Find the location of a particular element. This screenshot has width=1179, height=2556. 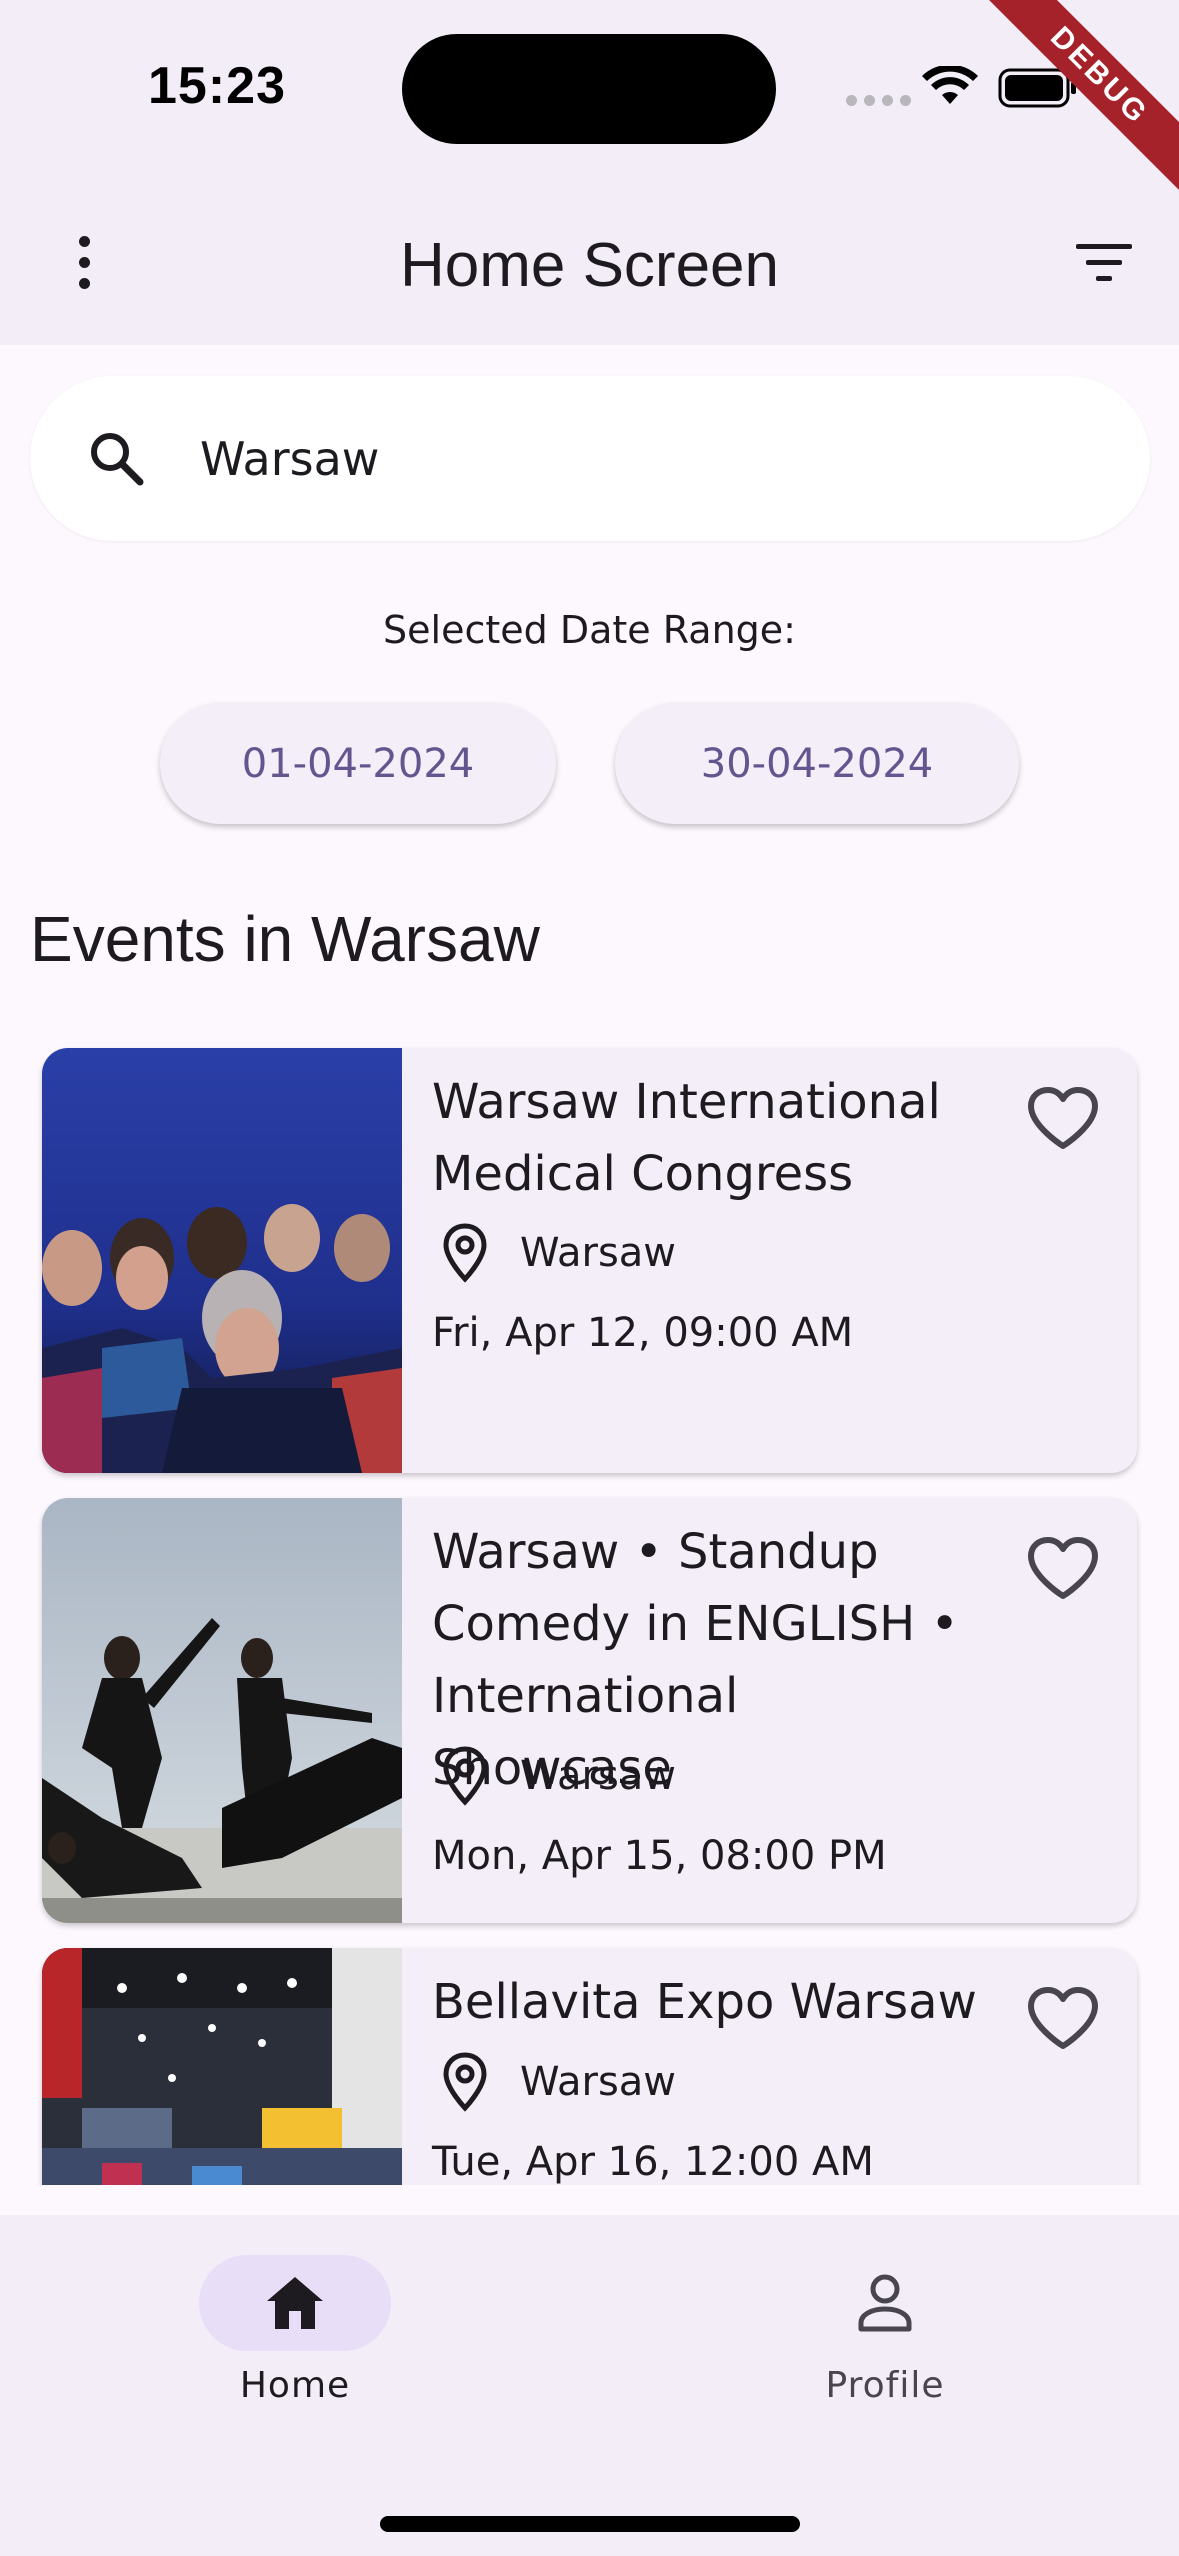

status-bar: 15:23 DEBUG is located at coordinates (589, 100).